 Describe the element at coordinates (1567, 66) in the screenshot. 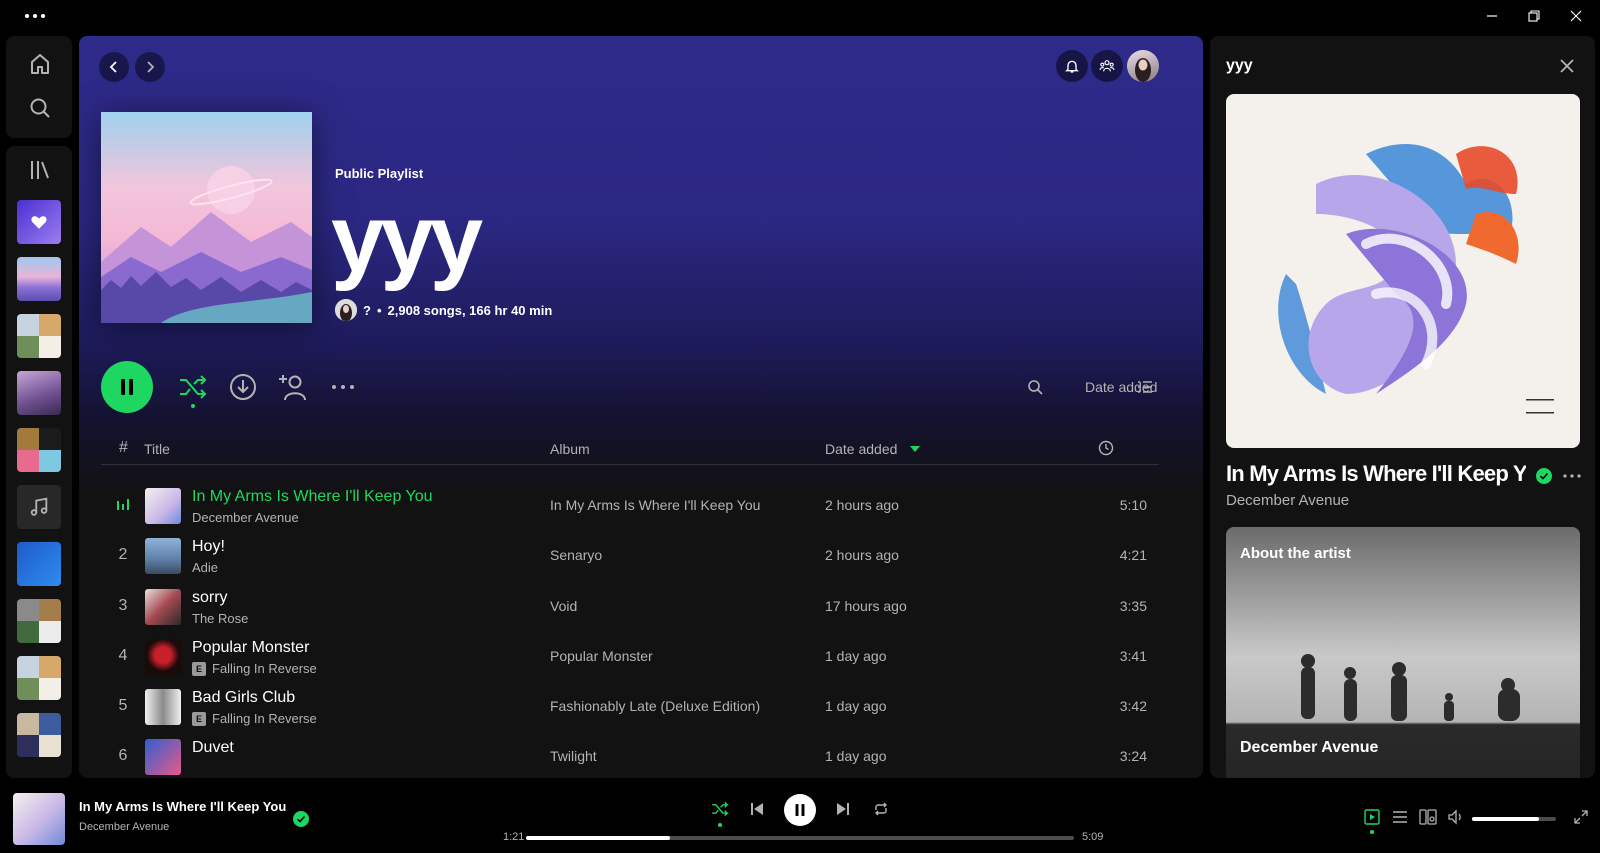

I see `close-panel-button` at that location.